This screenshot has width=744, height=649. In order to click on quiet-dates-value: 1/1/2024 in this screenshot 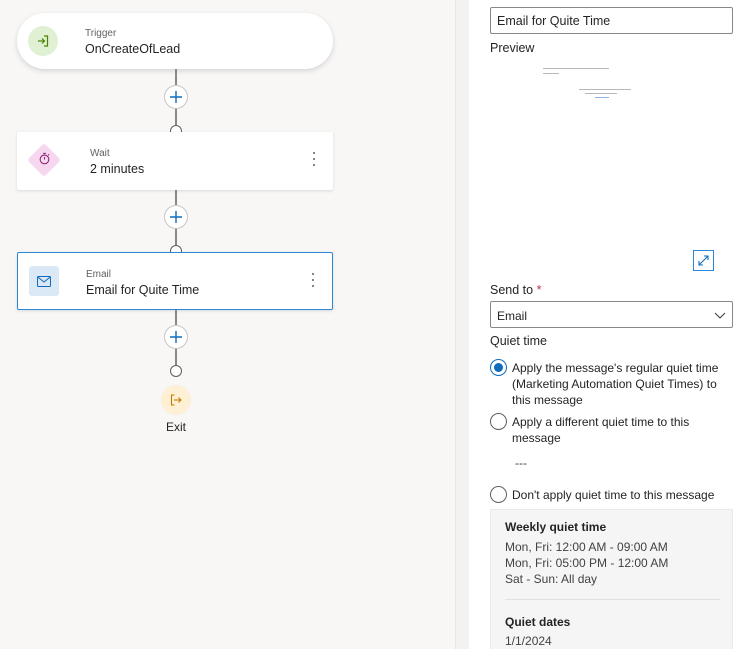, I will do `click(528, 641)`.